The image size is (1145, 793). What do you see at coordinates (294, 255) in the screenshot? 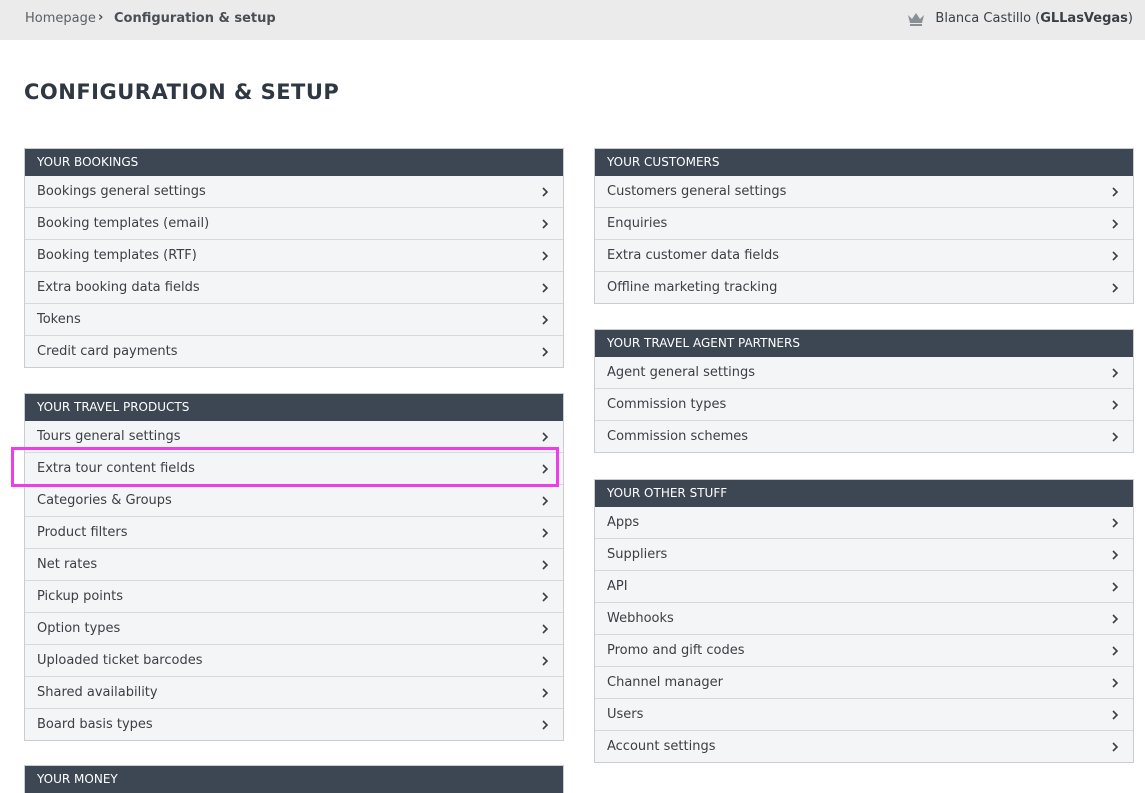
I see `menu-item-booking-templates-rtf: Booking templates (RTF)` at bounding box center [294, 255].